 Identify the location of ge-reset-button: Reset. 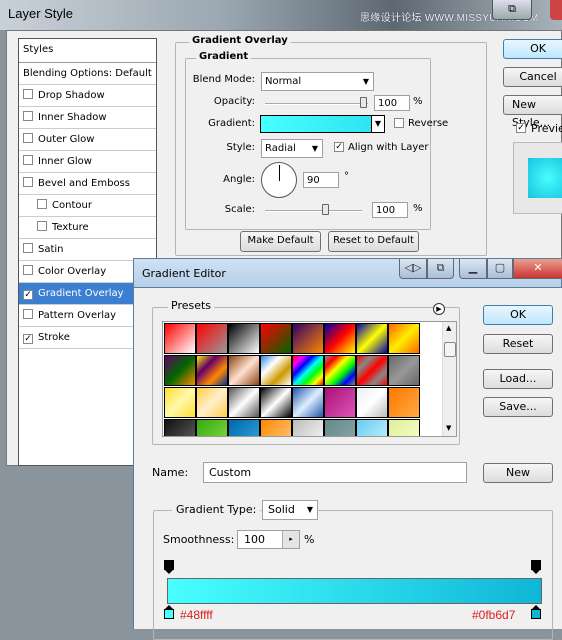
(518, 344).